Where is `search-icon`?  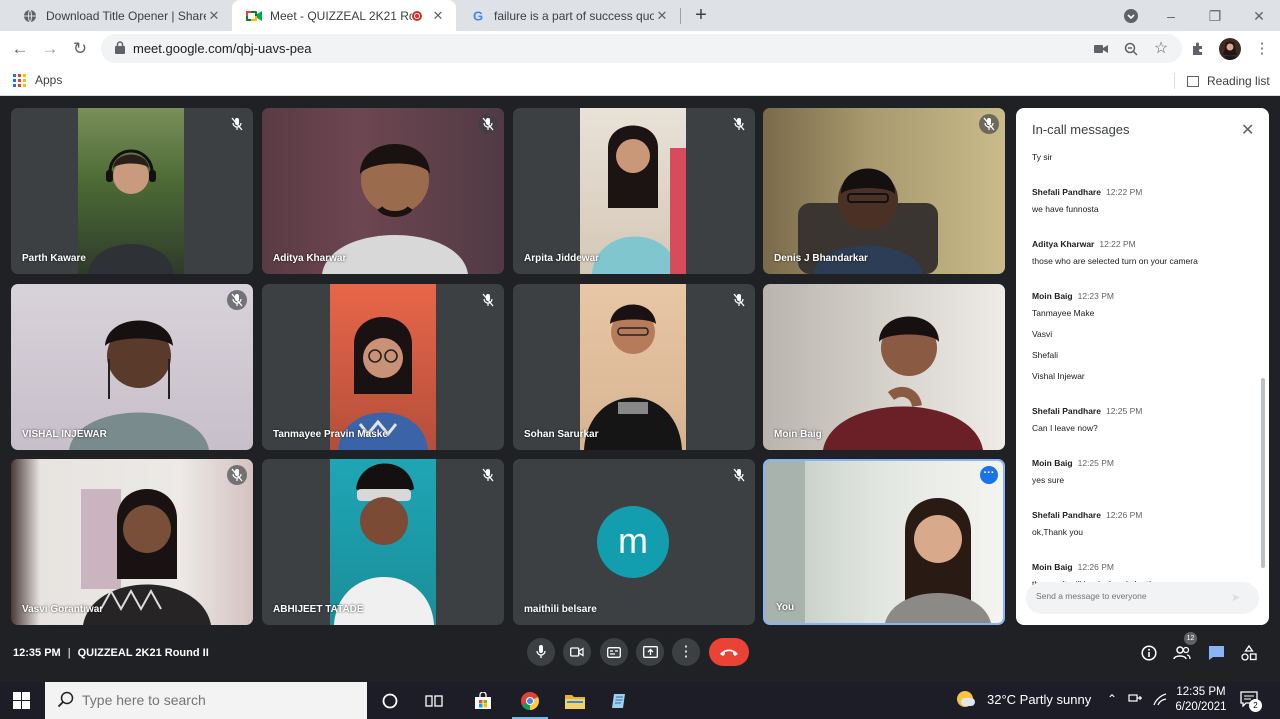
search-icon is located at coordinates (66, 702).